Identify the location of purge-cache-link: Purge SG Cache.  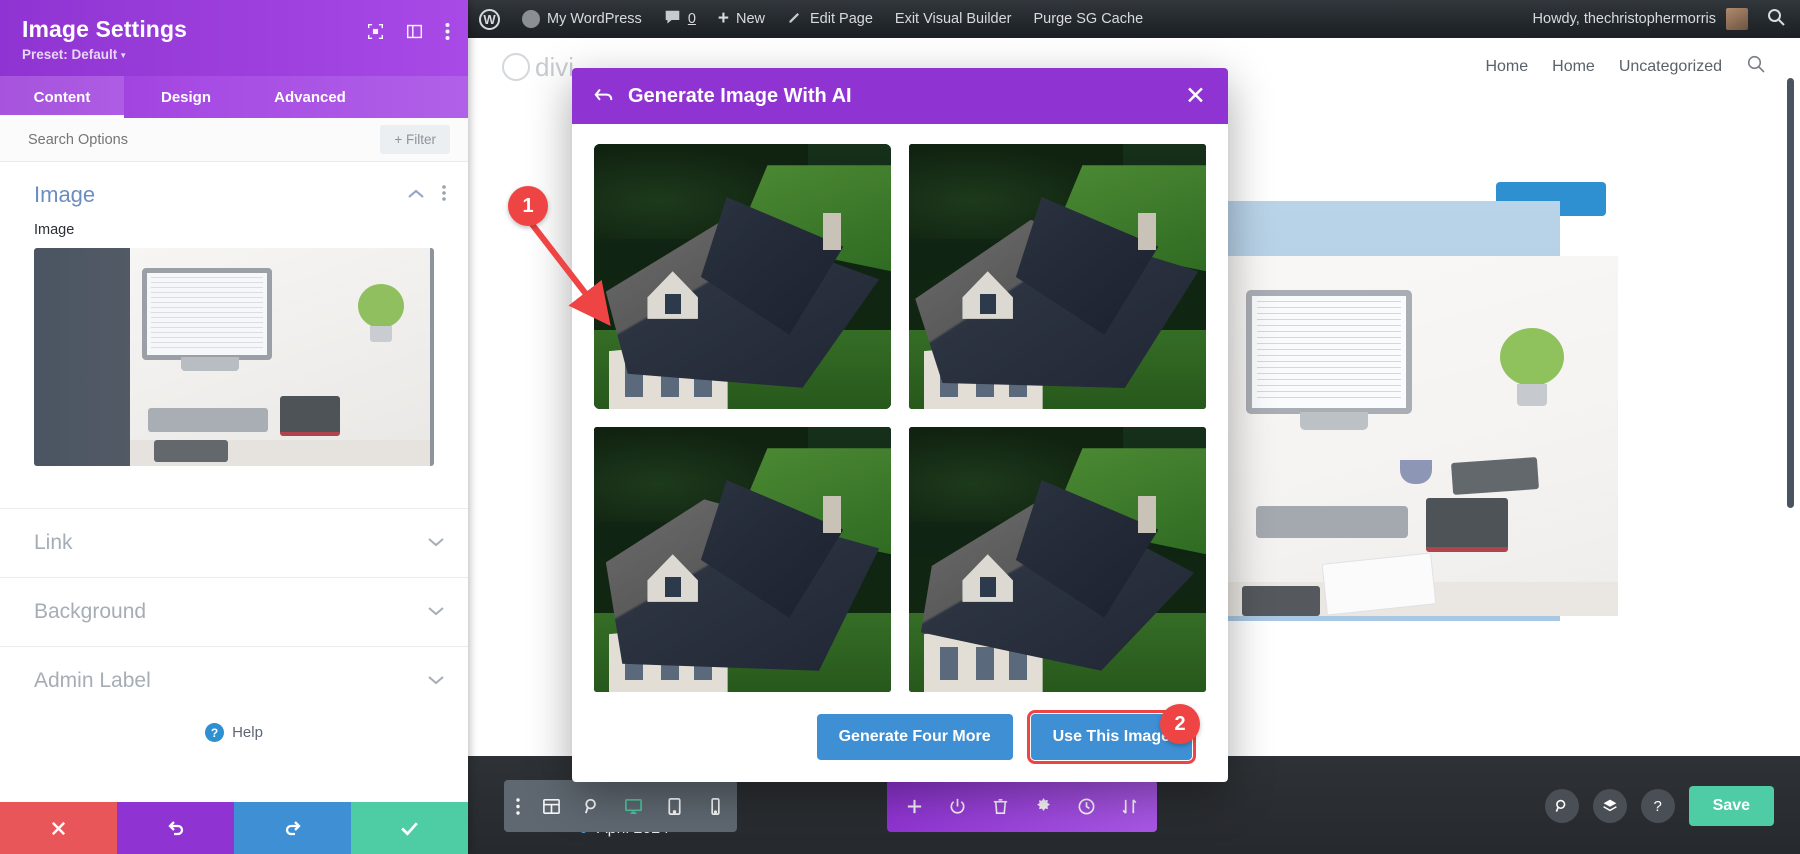
(1089, 19).